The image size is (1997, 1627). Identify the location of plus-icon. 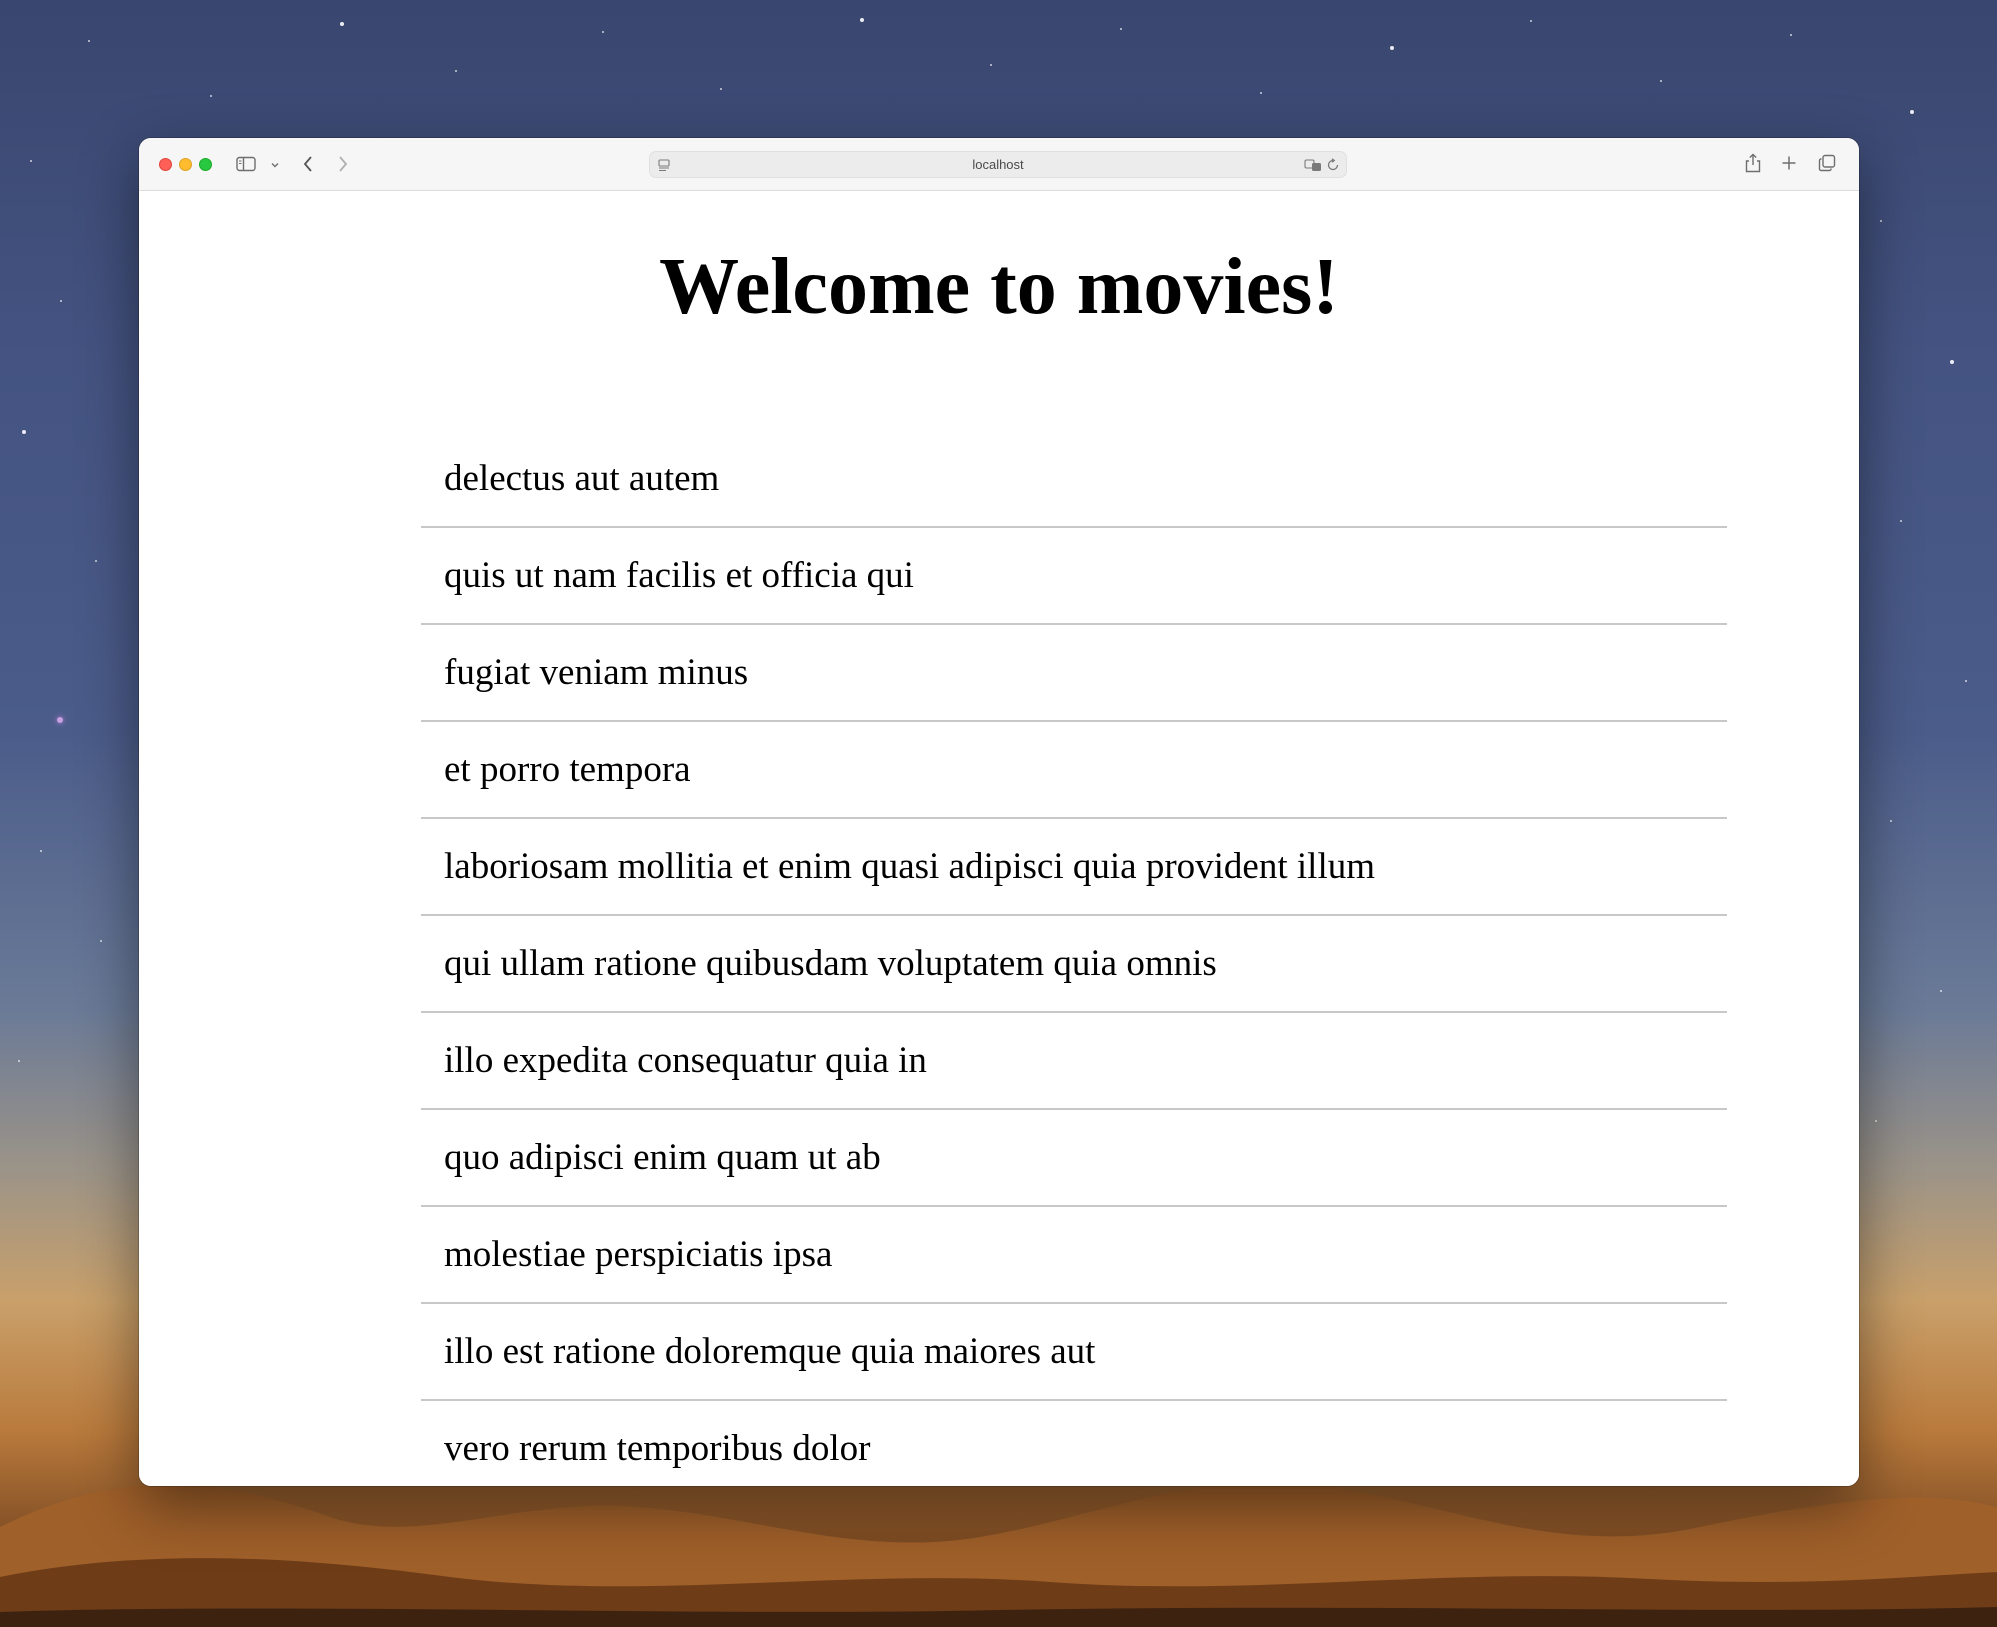
(1789, 163).